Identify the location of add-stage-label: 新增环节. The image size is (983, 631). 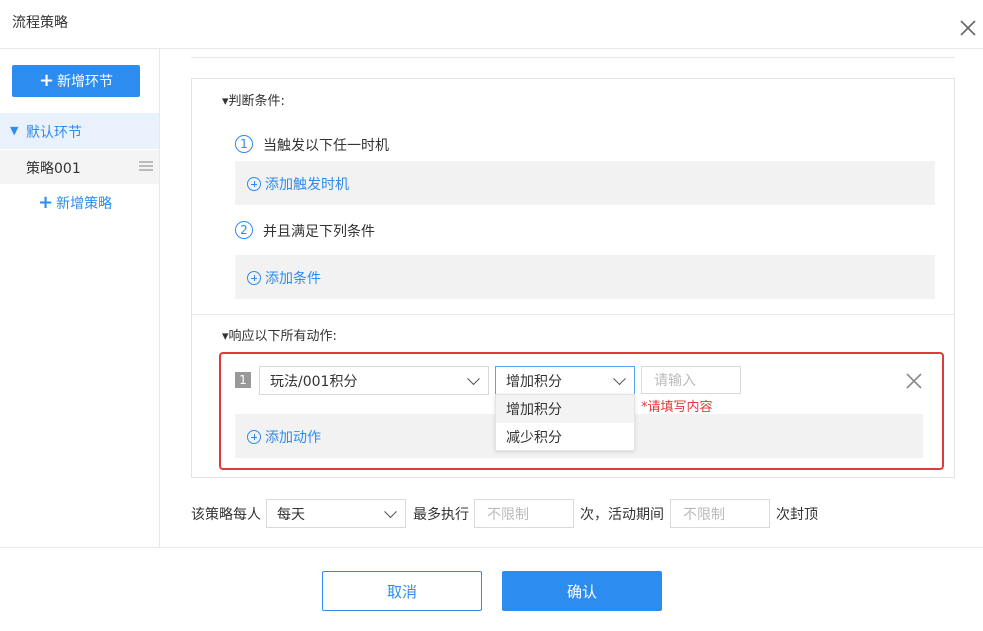
(85, 82).